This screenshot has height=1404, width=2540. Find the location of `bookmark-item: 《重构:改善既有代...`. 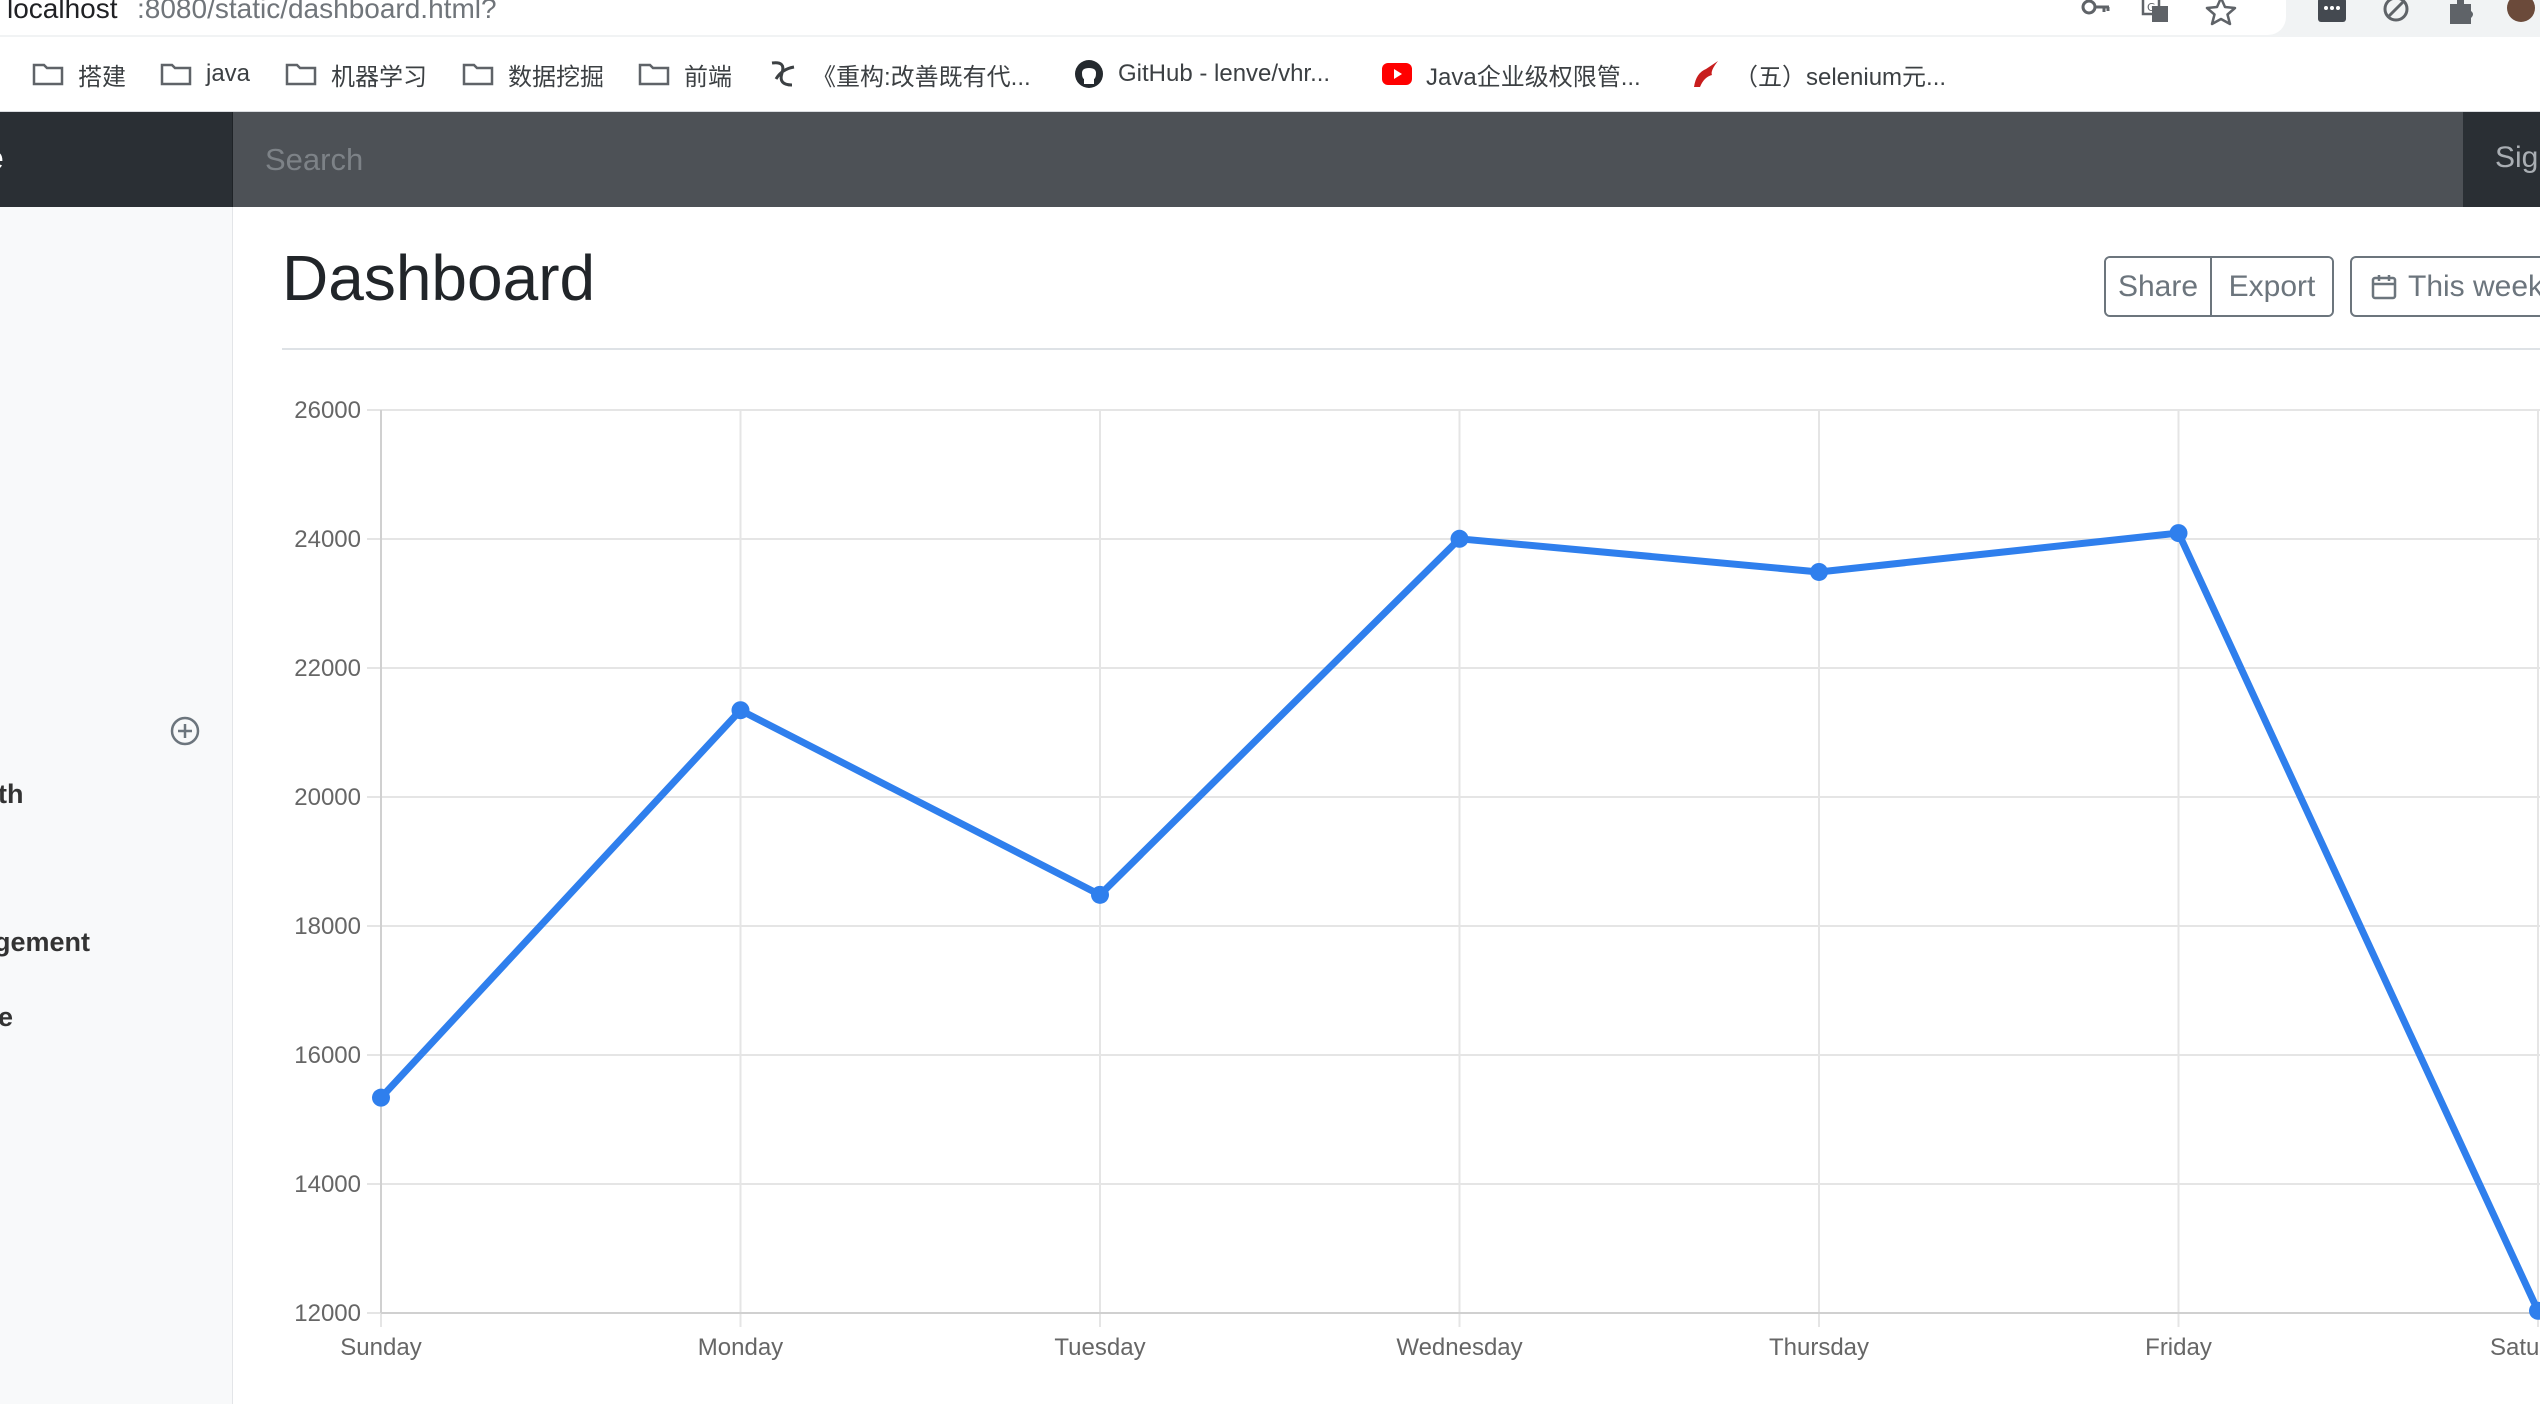

bookmark-item: 《重构:改善既有代... is located at coordinates (899, 74).